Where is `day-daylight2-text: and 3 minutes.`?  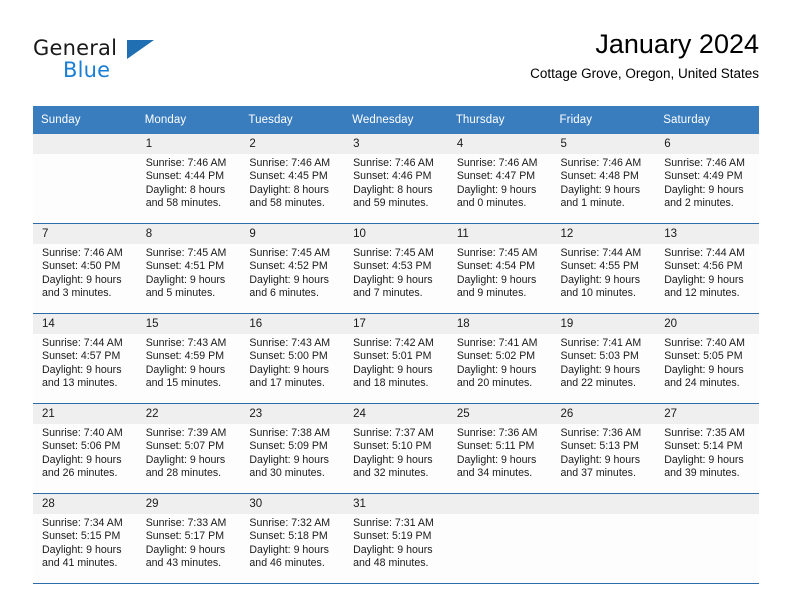 day-daylight2-text: and 3 minutes. is located at coordinates (77, 293).